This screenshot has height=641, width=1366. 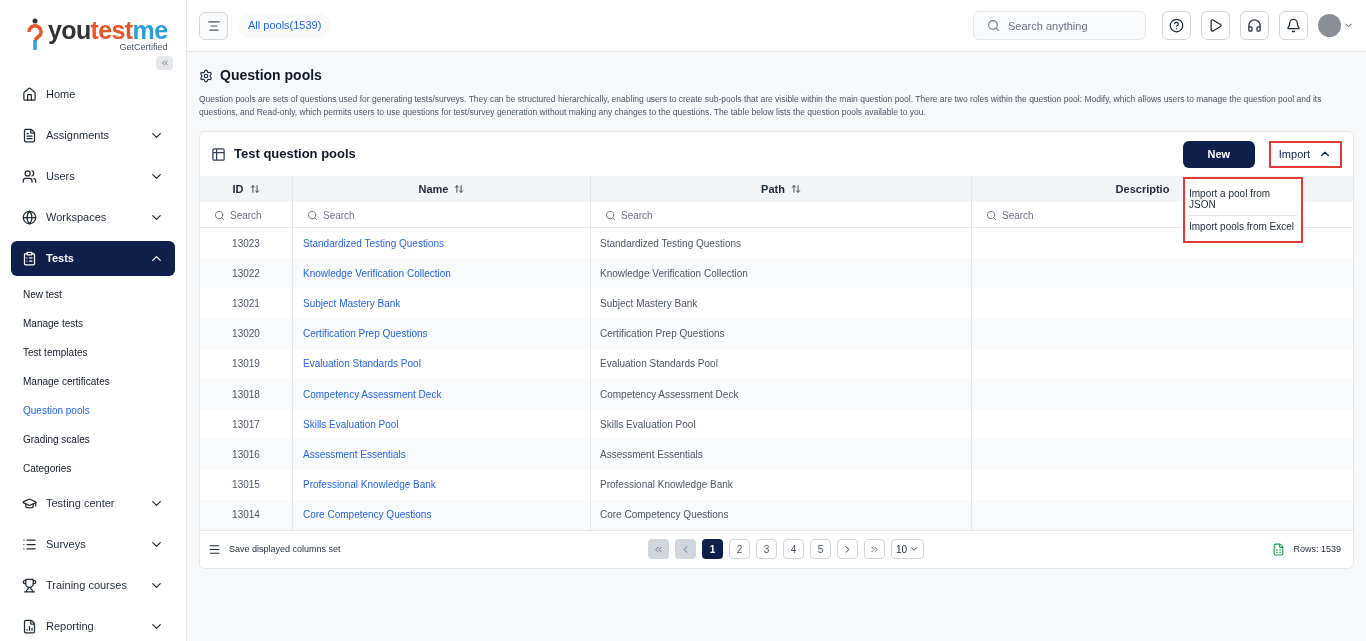 I want to click on avatar, so click(x=1329, y=25).